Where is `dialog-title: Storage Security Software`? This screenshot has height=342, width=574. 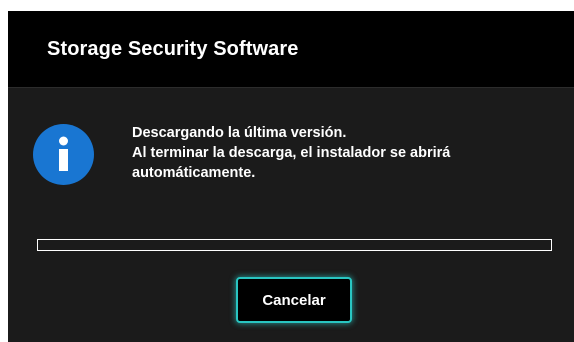 dialog-title: Storage Security Software is located at coordinates (173, 49).